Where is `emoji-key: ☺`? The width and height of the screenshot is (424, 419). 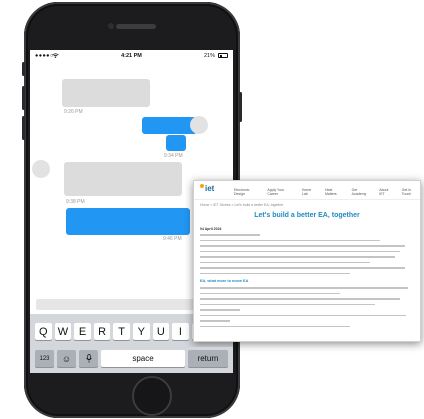
emoji-key: ☺ is located at coordinates (66, 358).